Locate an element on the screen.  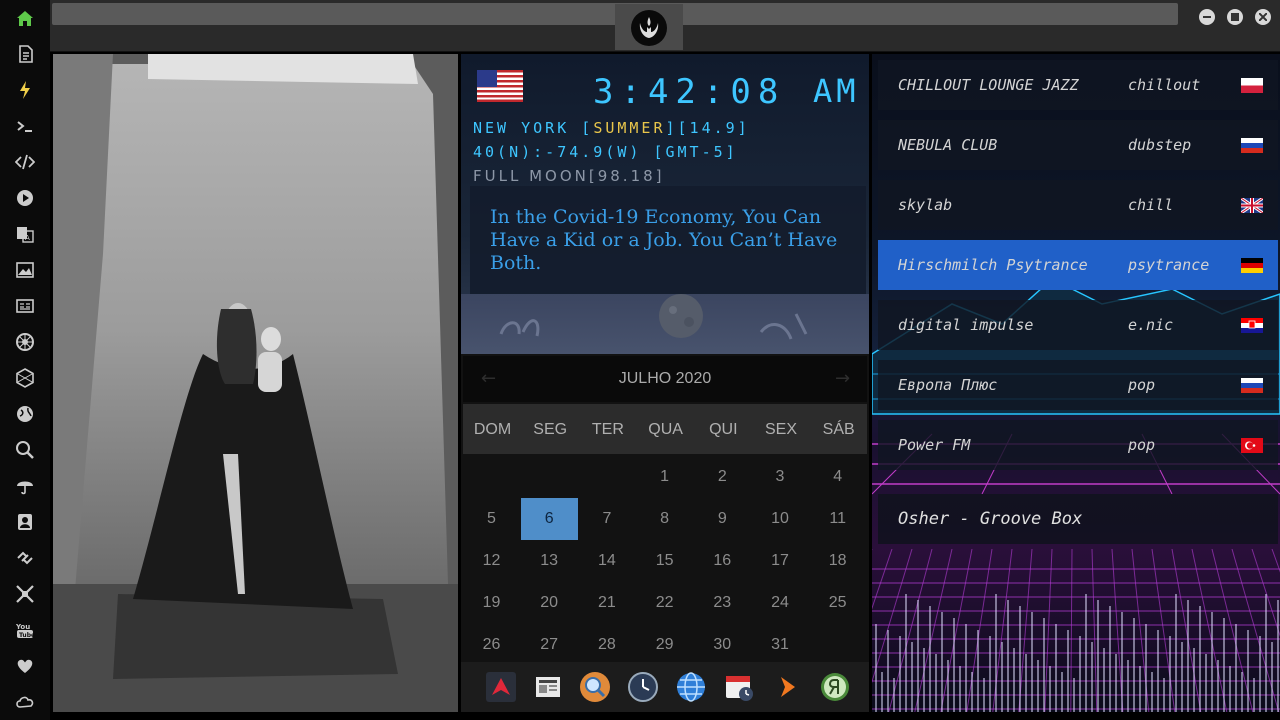
minimize-button is located at coordinates (1207, 17).